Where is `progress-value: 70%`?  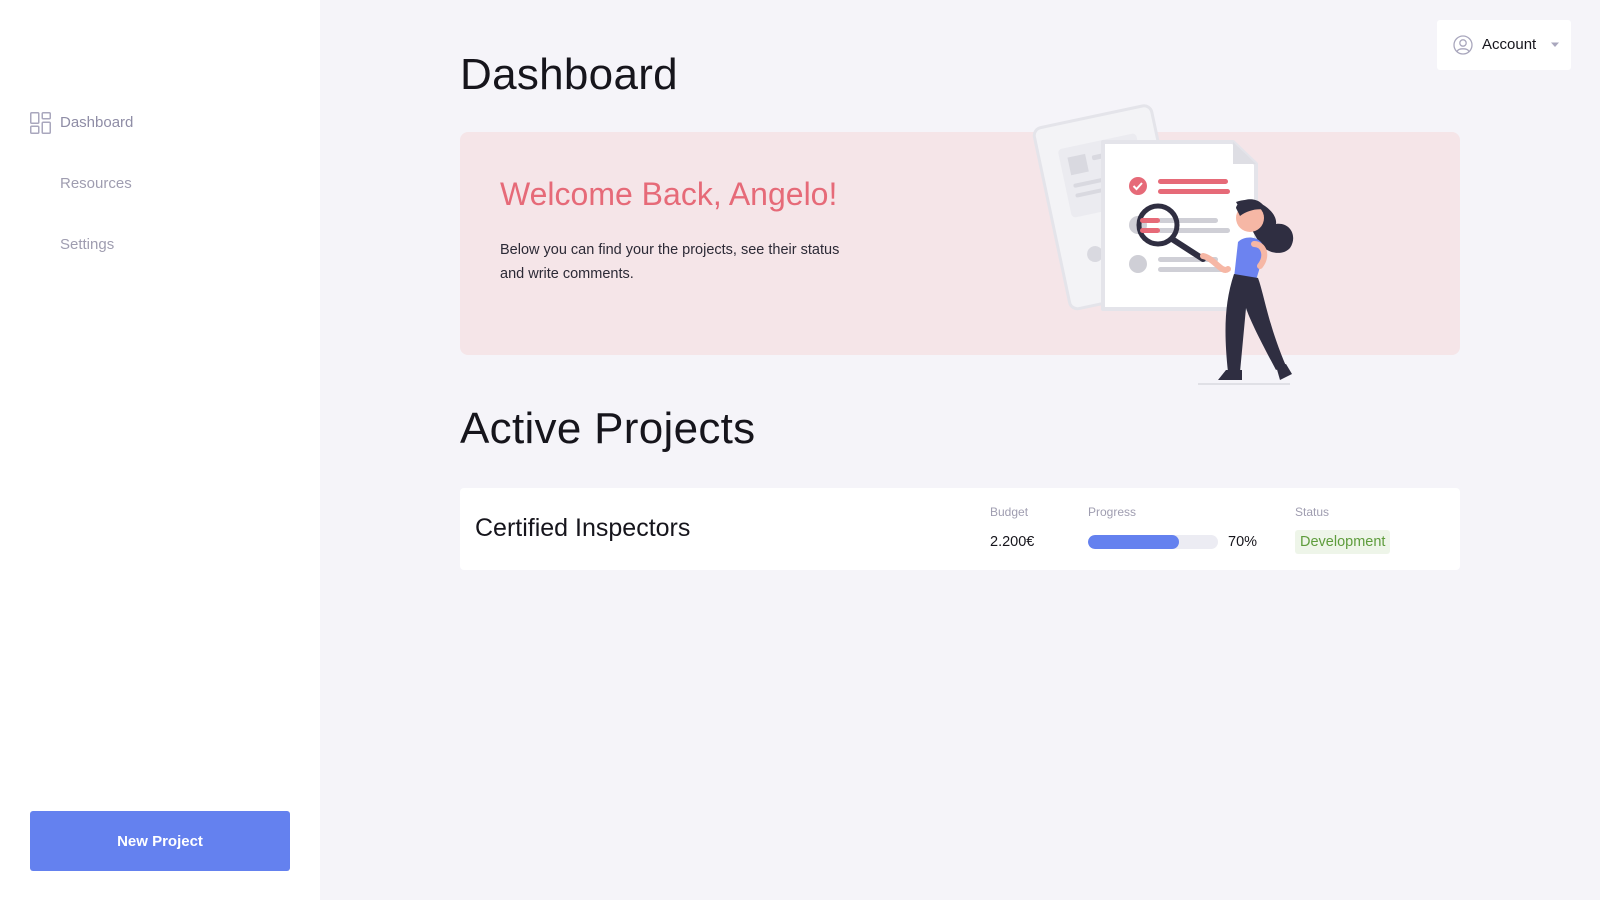
progress-value: 70% is located at coordinates (1243, 542).